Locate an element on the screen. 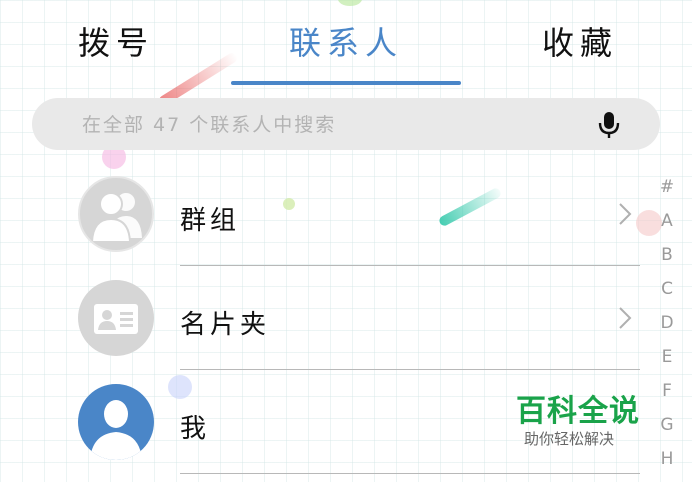 The image size is (692, 482). index-letter: F is located at coordinates (667, 397).